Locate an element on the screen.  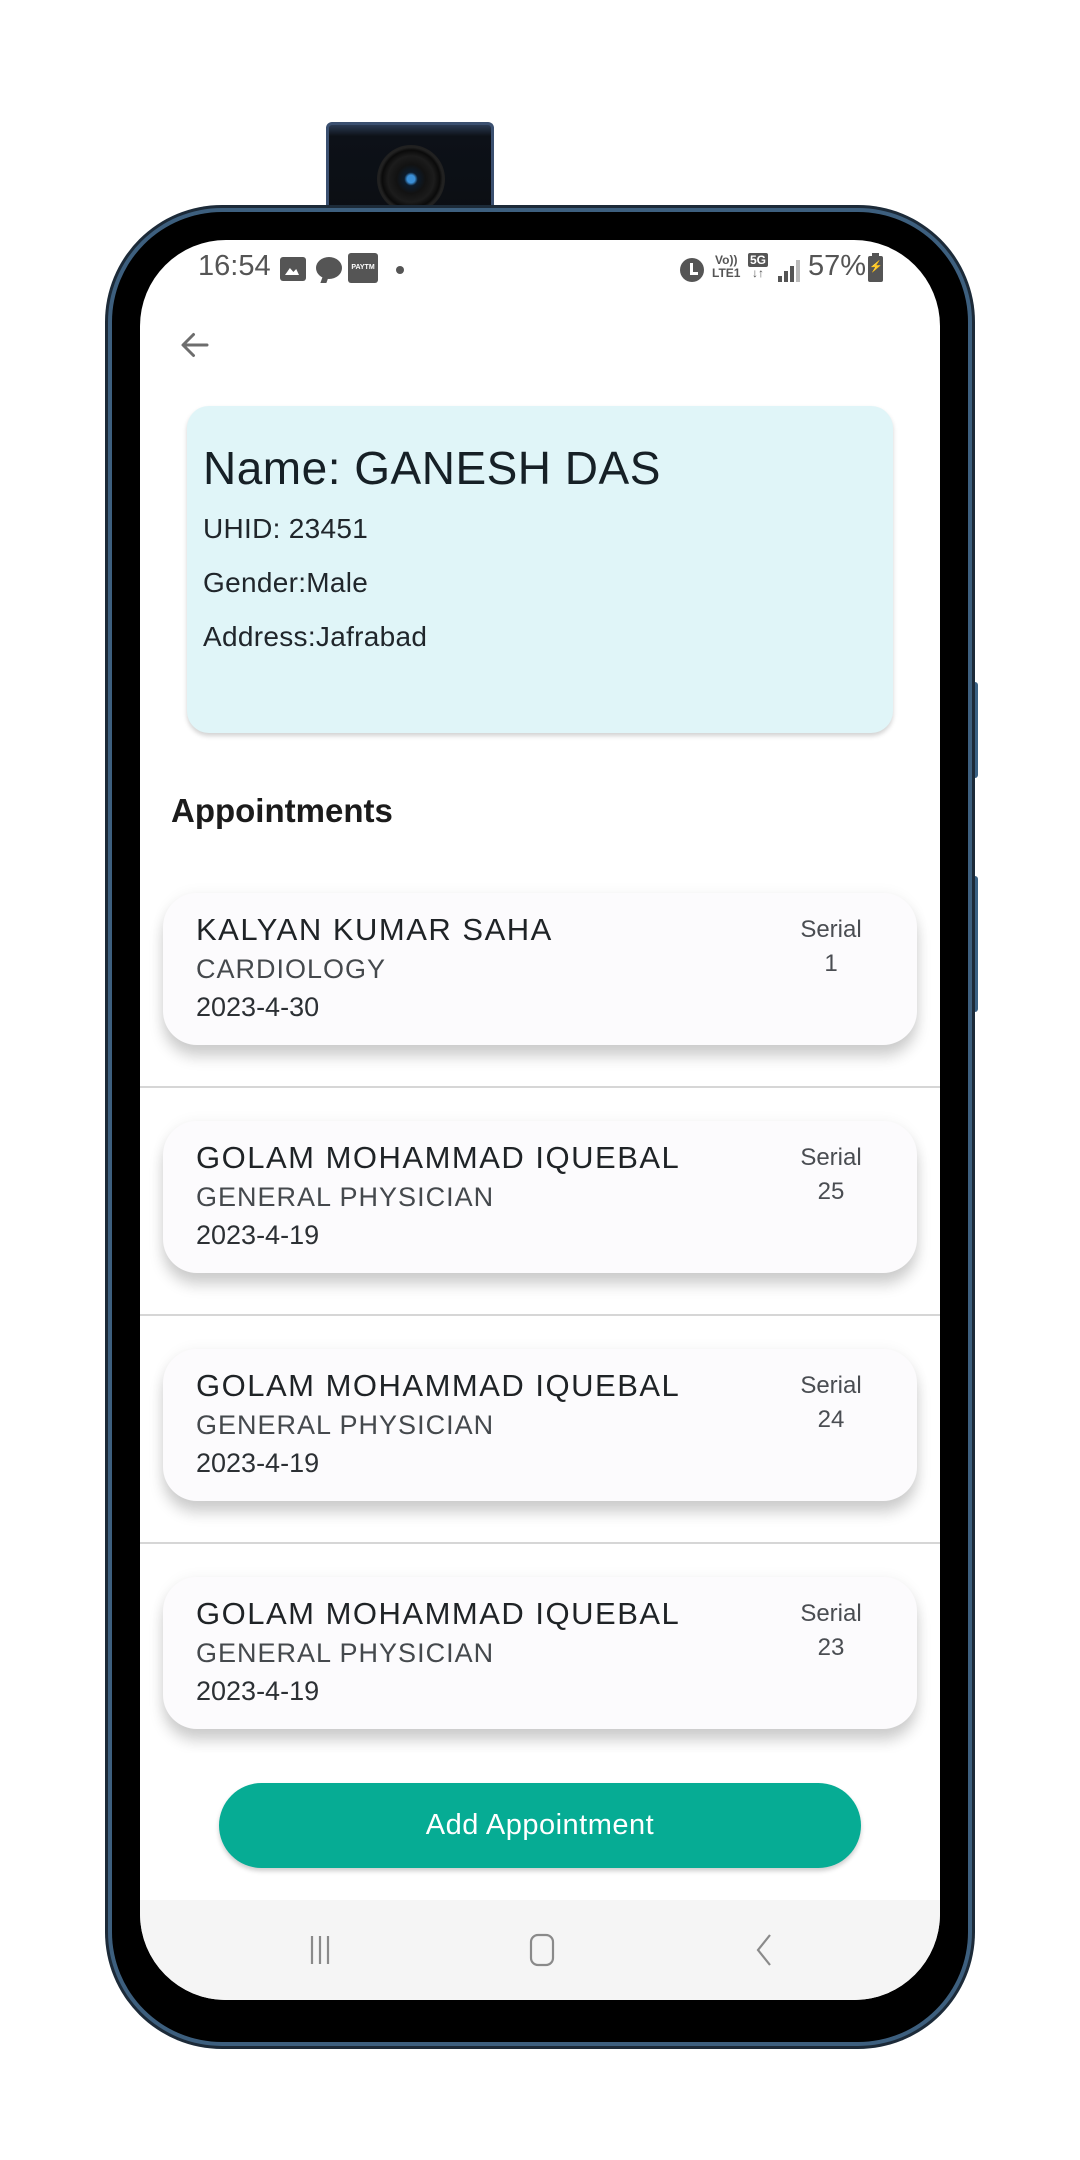
back-button is located at coordinates (195, 345).